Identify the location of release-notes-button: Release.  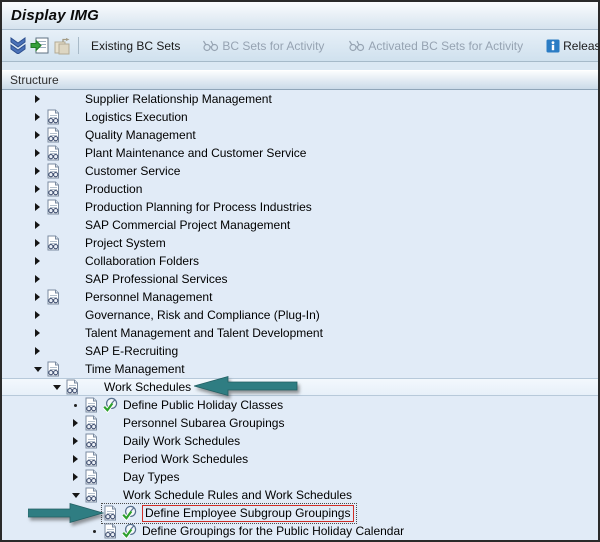
(569, 46).